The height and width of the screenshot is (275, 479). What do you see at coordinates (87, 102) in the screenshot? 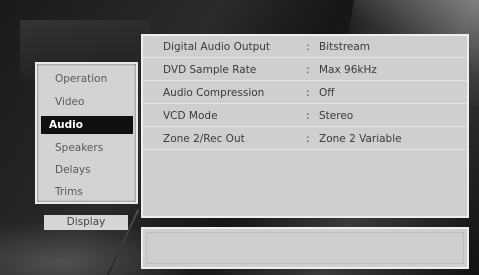
I see `menu-item-video: Video` at bounding box center [87, 102].